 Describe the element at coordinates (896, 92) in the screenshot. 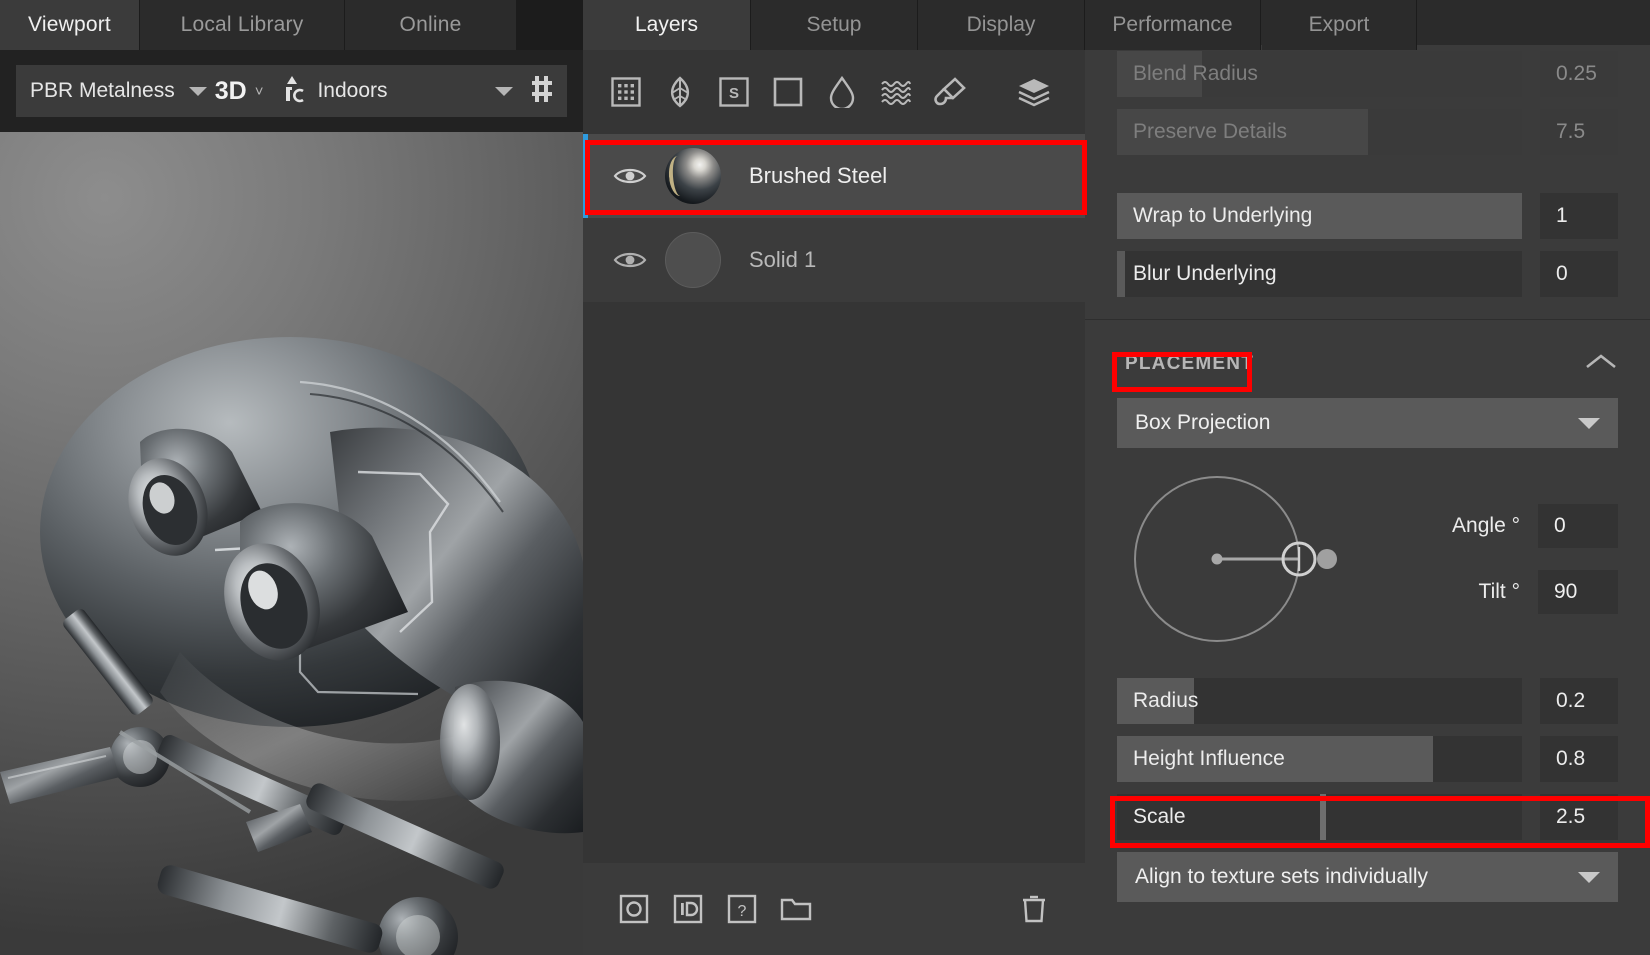

I see `waves-icon` at that location.